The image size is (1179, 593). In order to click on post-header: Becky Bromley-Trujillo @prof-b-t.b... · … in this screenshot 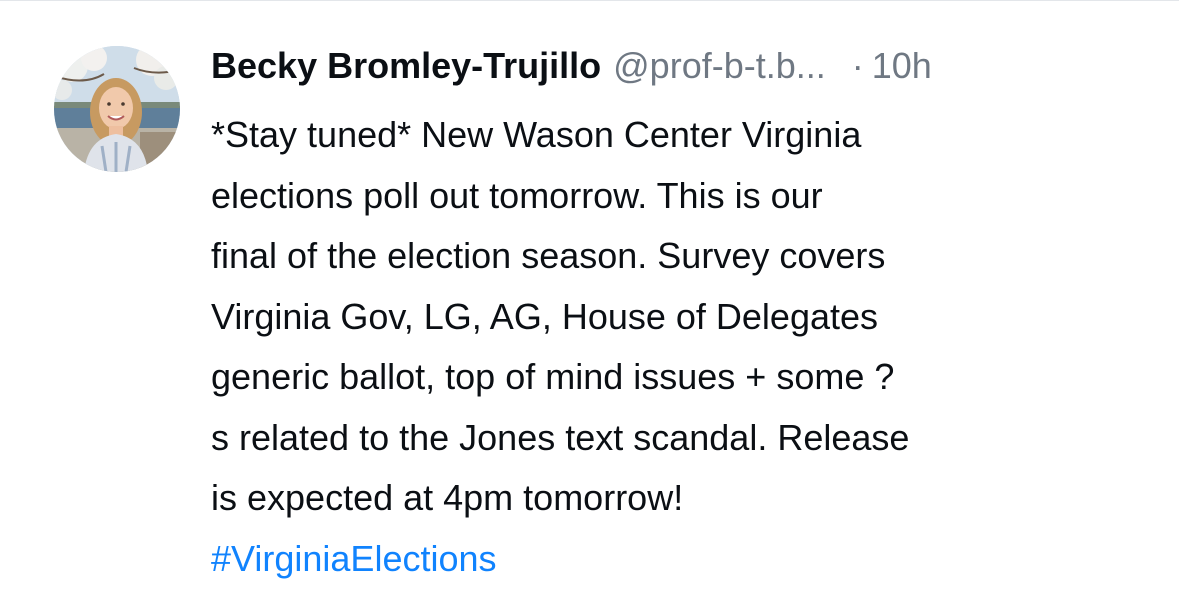, I will do `click(681, 74)`.